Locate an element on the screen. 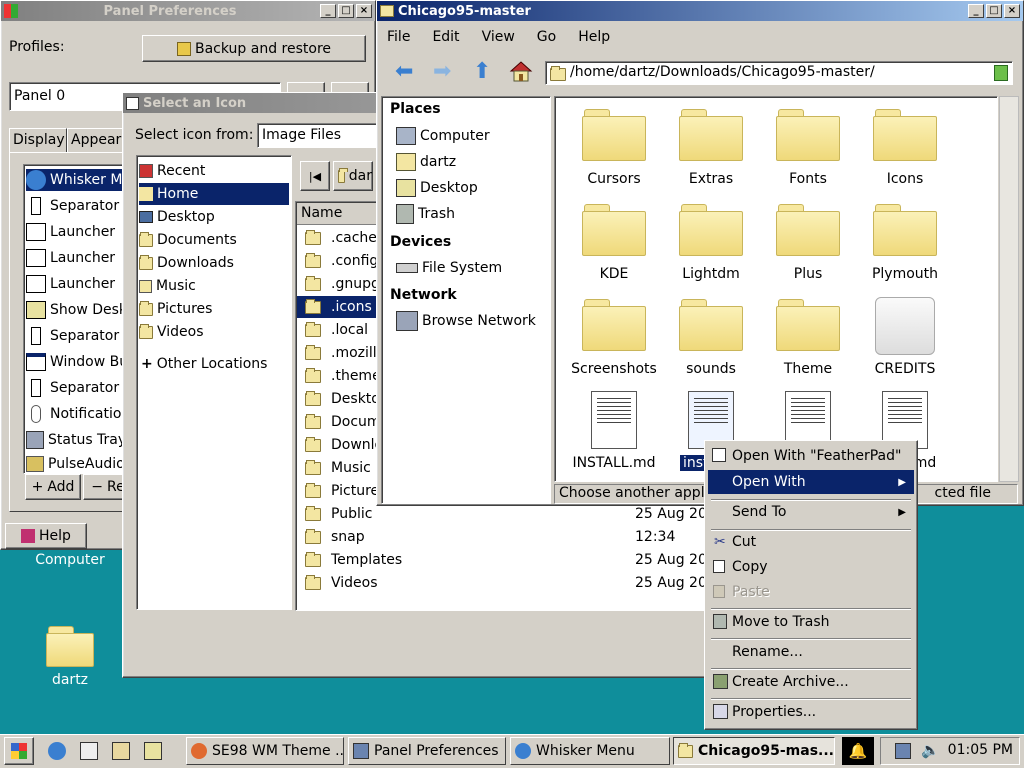 The height and width of the screenshot is (768, 1024). tab-display: Display is located at coordinates (38, 140).